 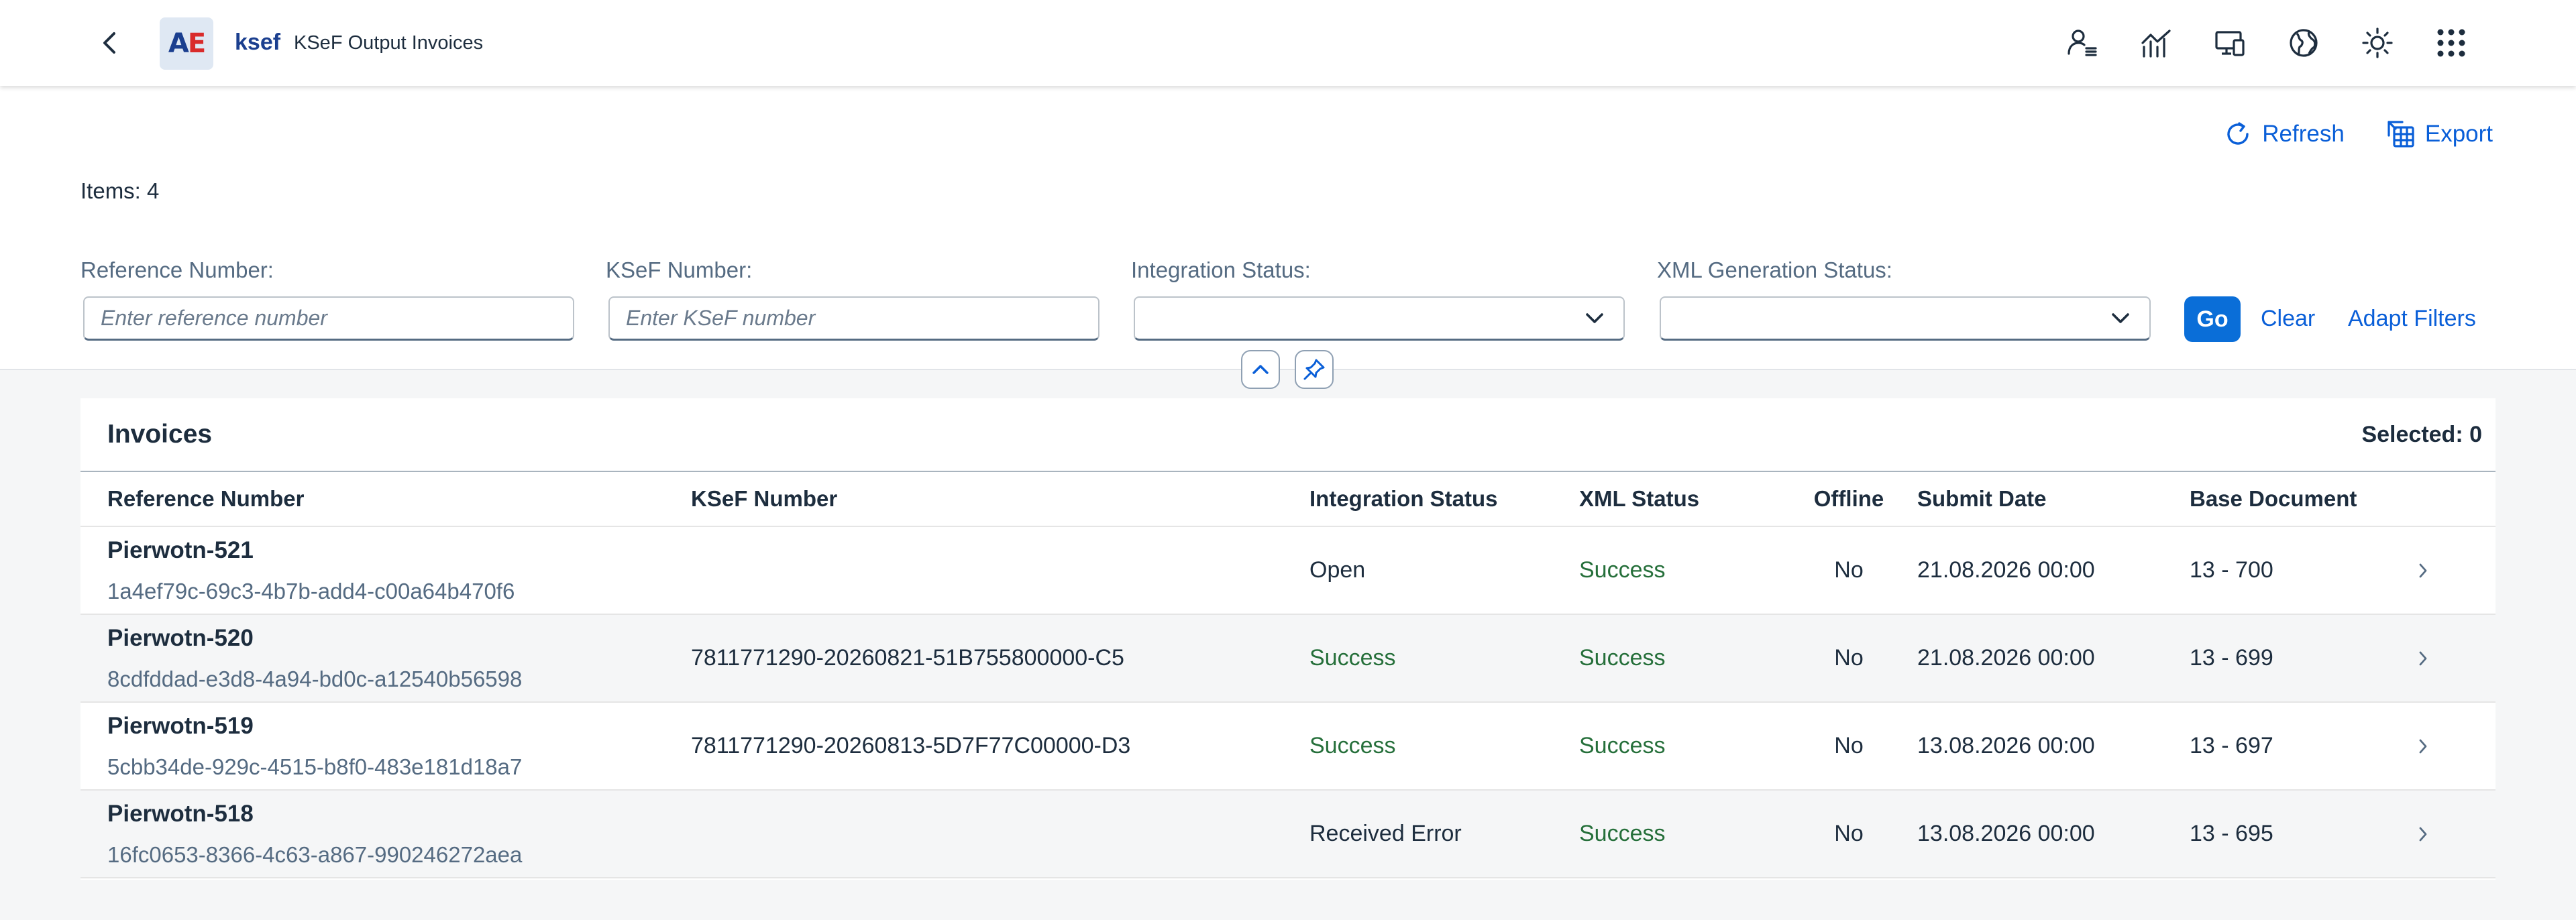 I want to click on ksef-number: 7811771290-20260813-5D7F77C00000-D3, so click(x=911, y=746).